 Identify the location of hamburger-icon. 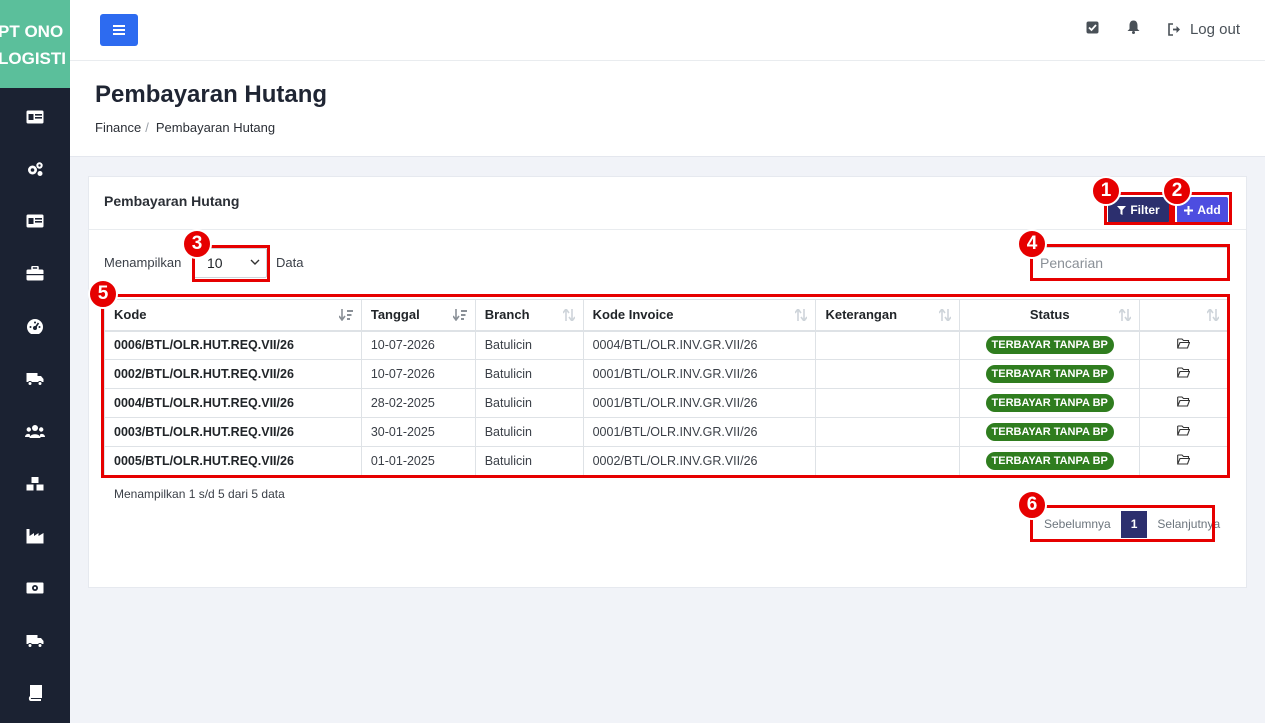
(119, 30).